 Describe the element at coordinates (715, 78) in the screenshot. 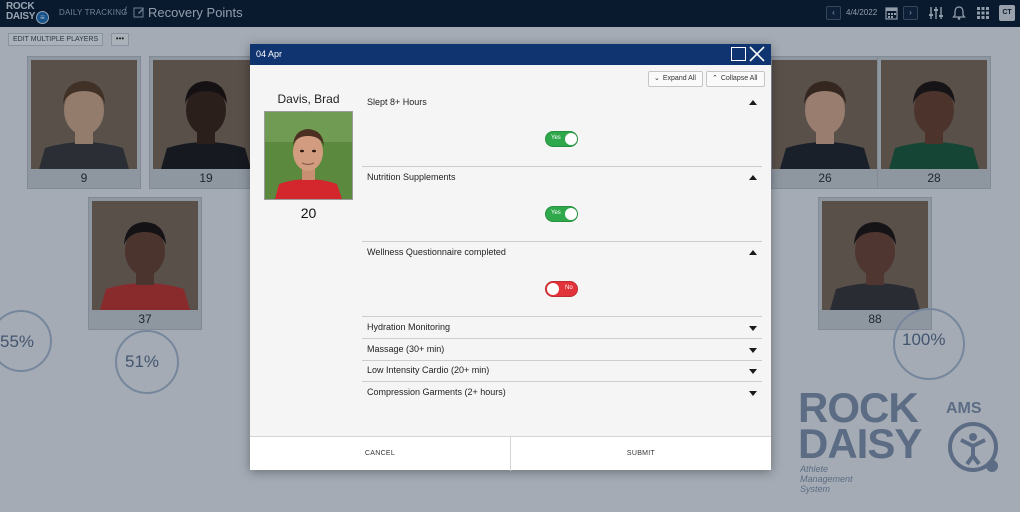

I see `chevron-up-icon: ⌃` at that location.